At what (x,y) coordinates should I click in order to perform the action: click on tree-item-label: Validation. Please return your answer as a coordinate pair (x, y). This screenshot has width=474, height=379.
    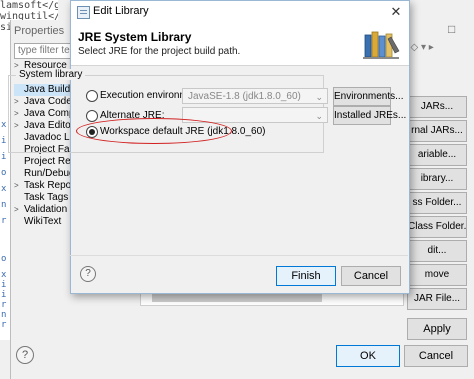
    Looking at the image, I should click on (46, 209).